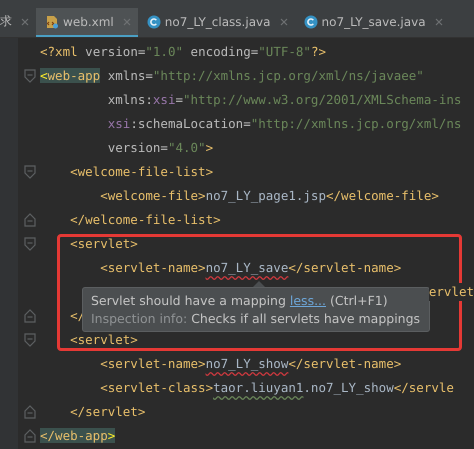 This screenshot has height=449, width=474. I want to click on editor-tab: web.xml, so click(87, 22).